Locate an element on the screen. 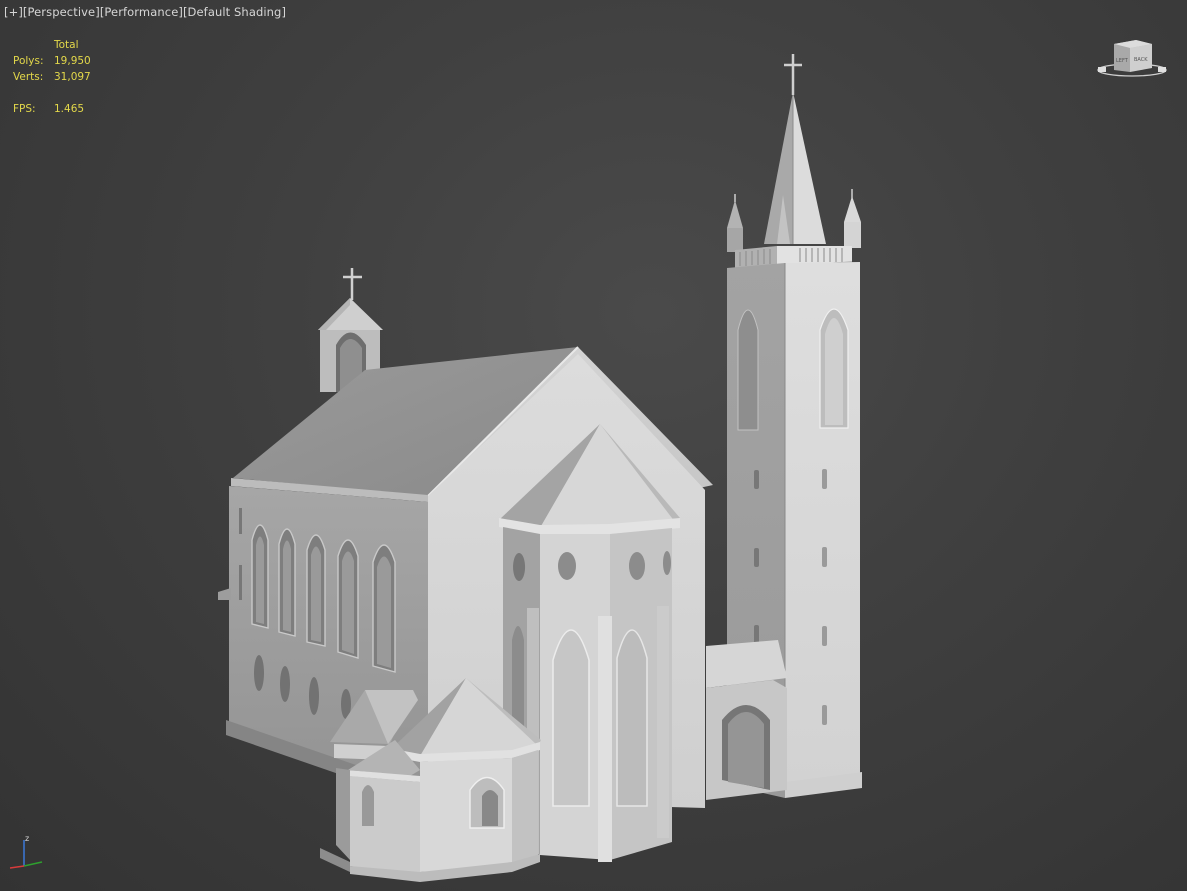  archway-passage is located at coordinates (746, 720).